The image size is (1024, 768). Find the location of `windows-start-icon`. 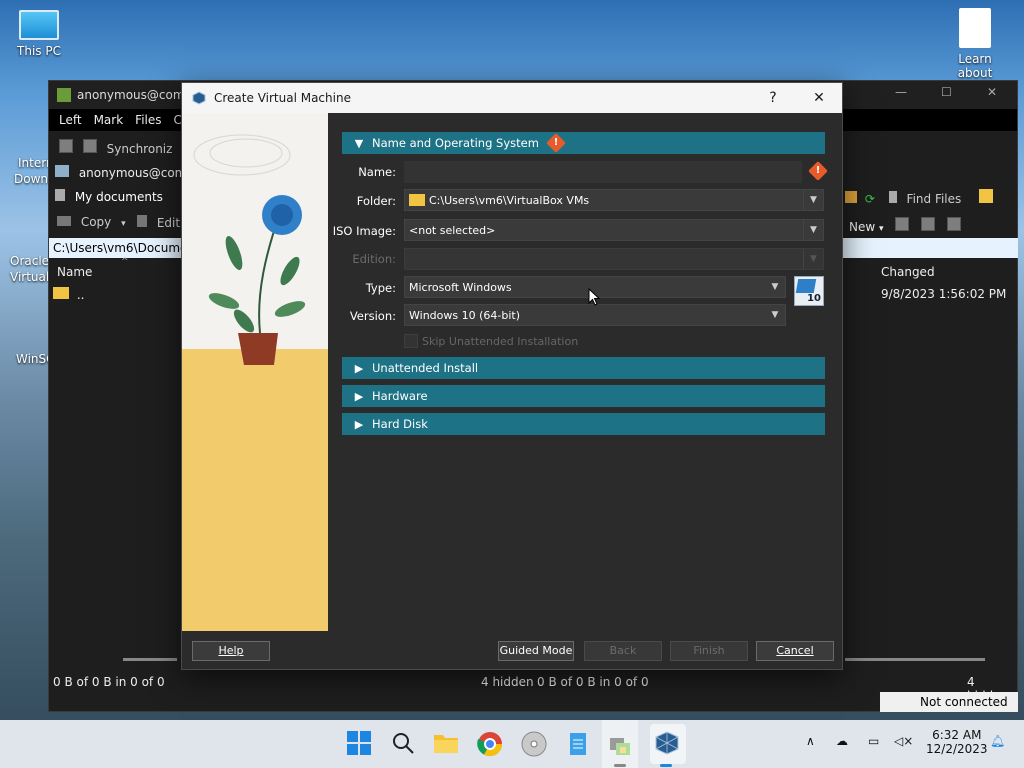

windows-start-icon is located at coordinates (359, 743).